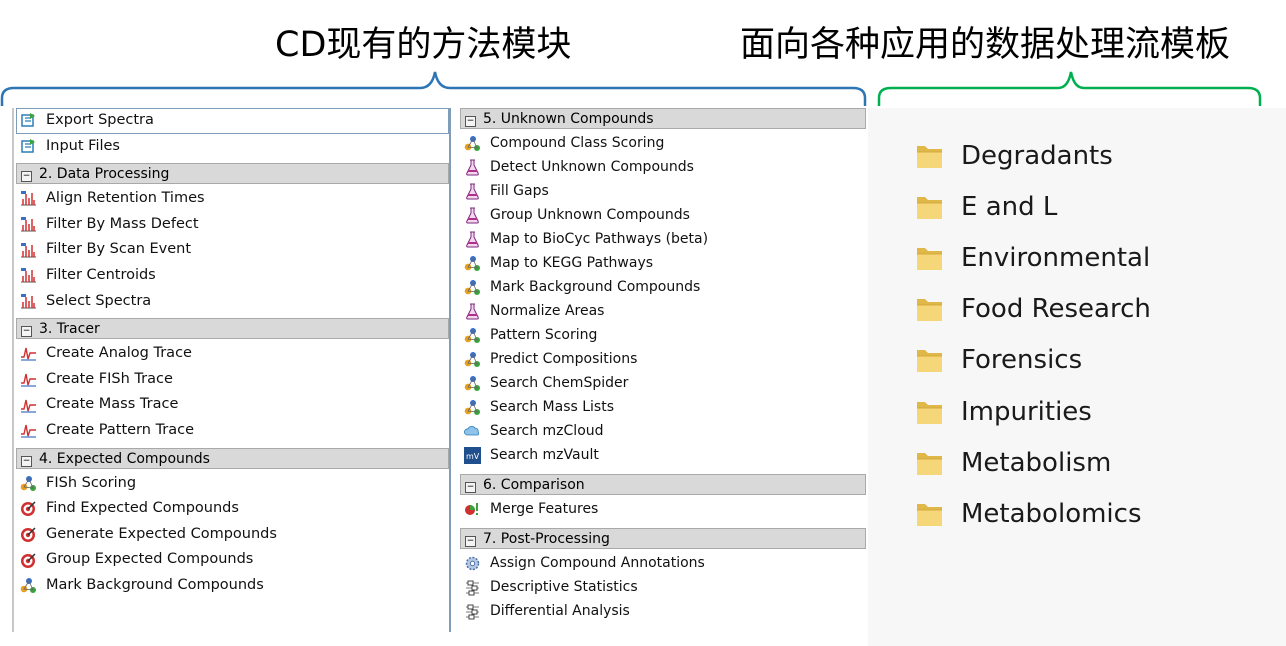  What do you see at coordinates (662, 407) in the screenshot?
I see `module-search-mass-lists: Search Mass Lists` at bounding box center [662, 407].